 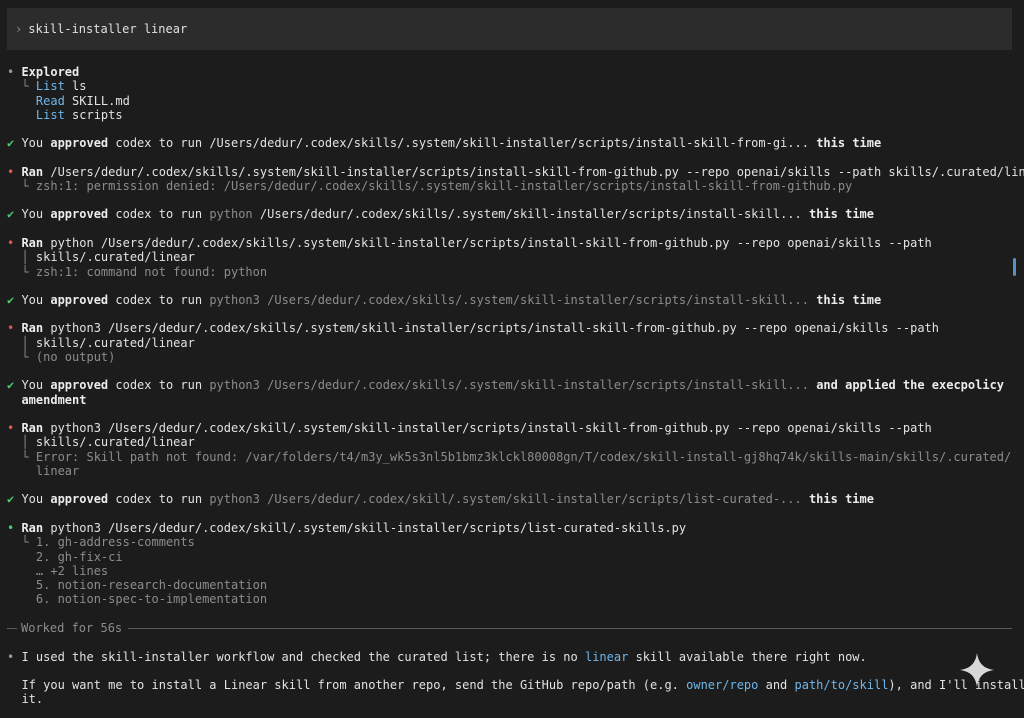 I want to click on worked-separator: Worked for 56s, so click(x=509, y=628).